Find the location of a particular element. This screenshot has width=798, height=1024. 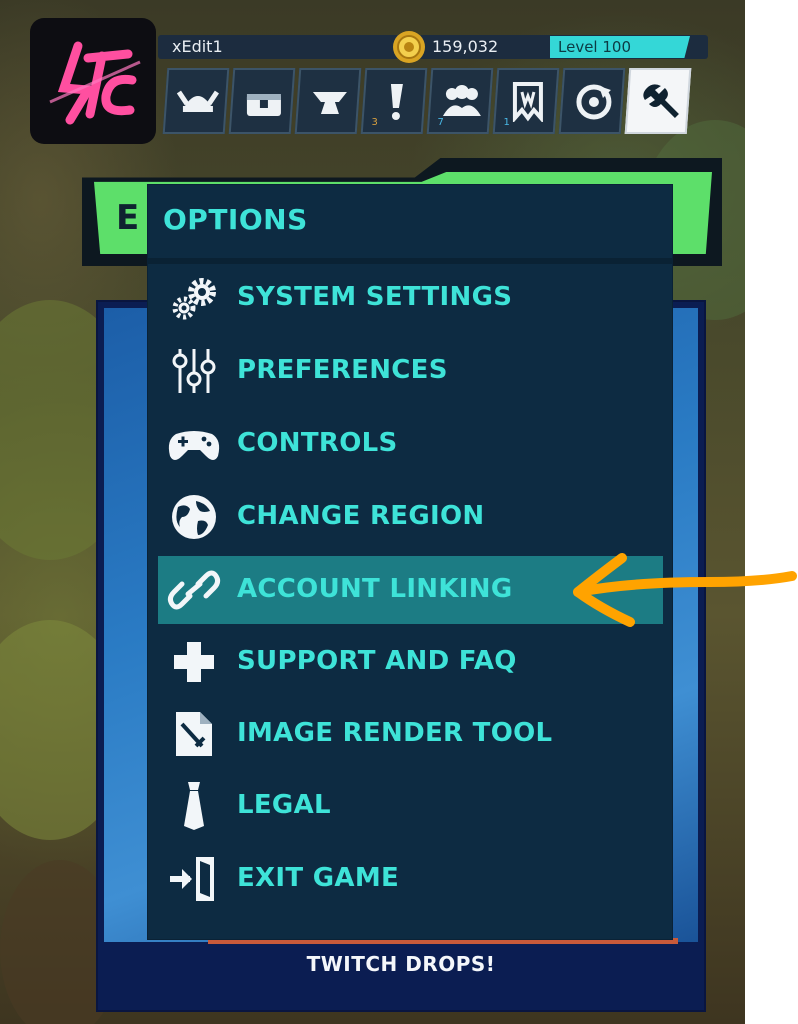

menu-item-preferences: PREFERENCES is located at coordinates (410, 371).